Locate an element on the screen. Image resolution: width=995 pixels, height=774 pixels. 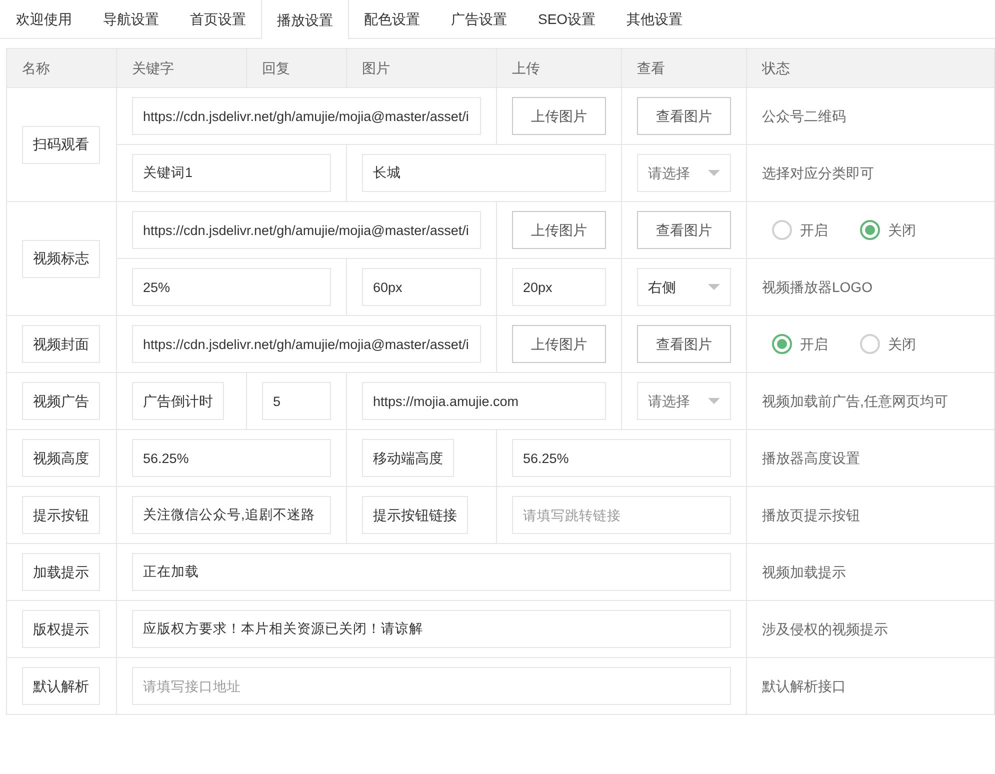
row-name: 视频广告 is located at coordinates (61, 401).